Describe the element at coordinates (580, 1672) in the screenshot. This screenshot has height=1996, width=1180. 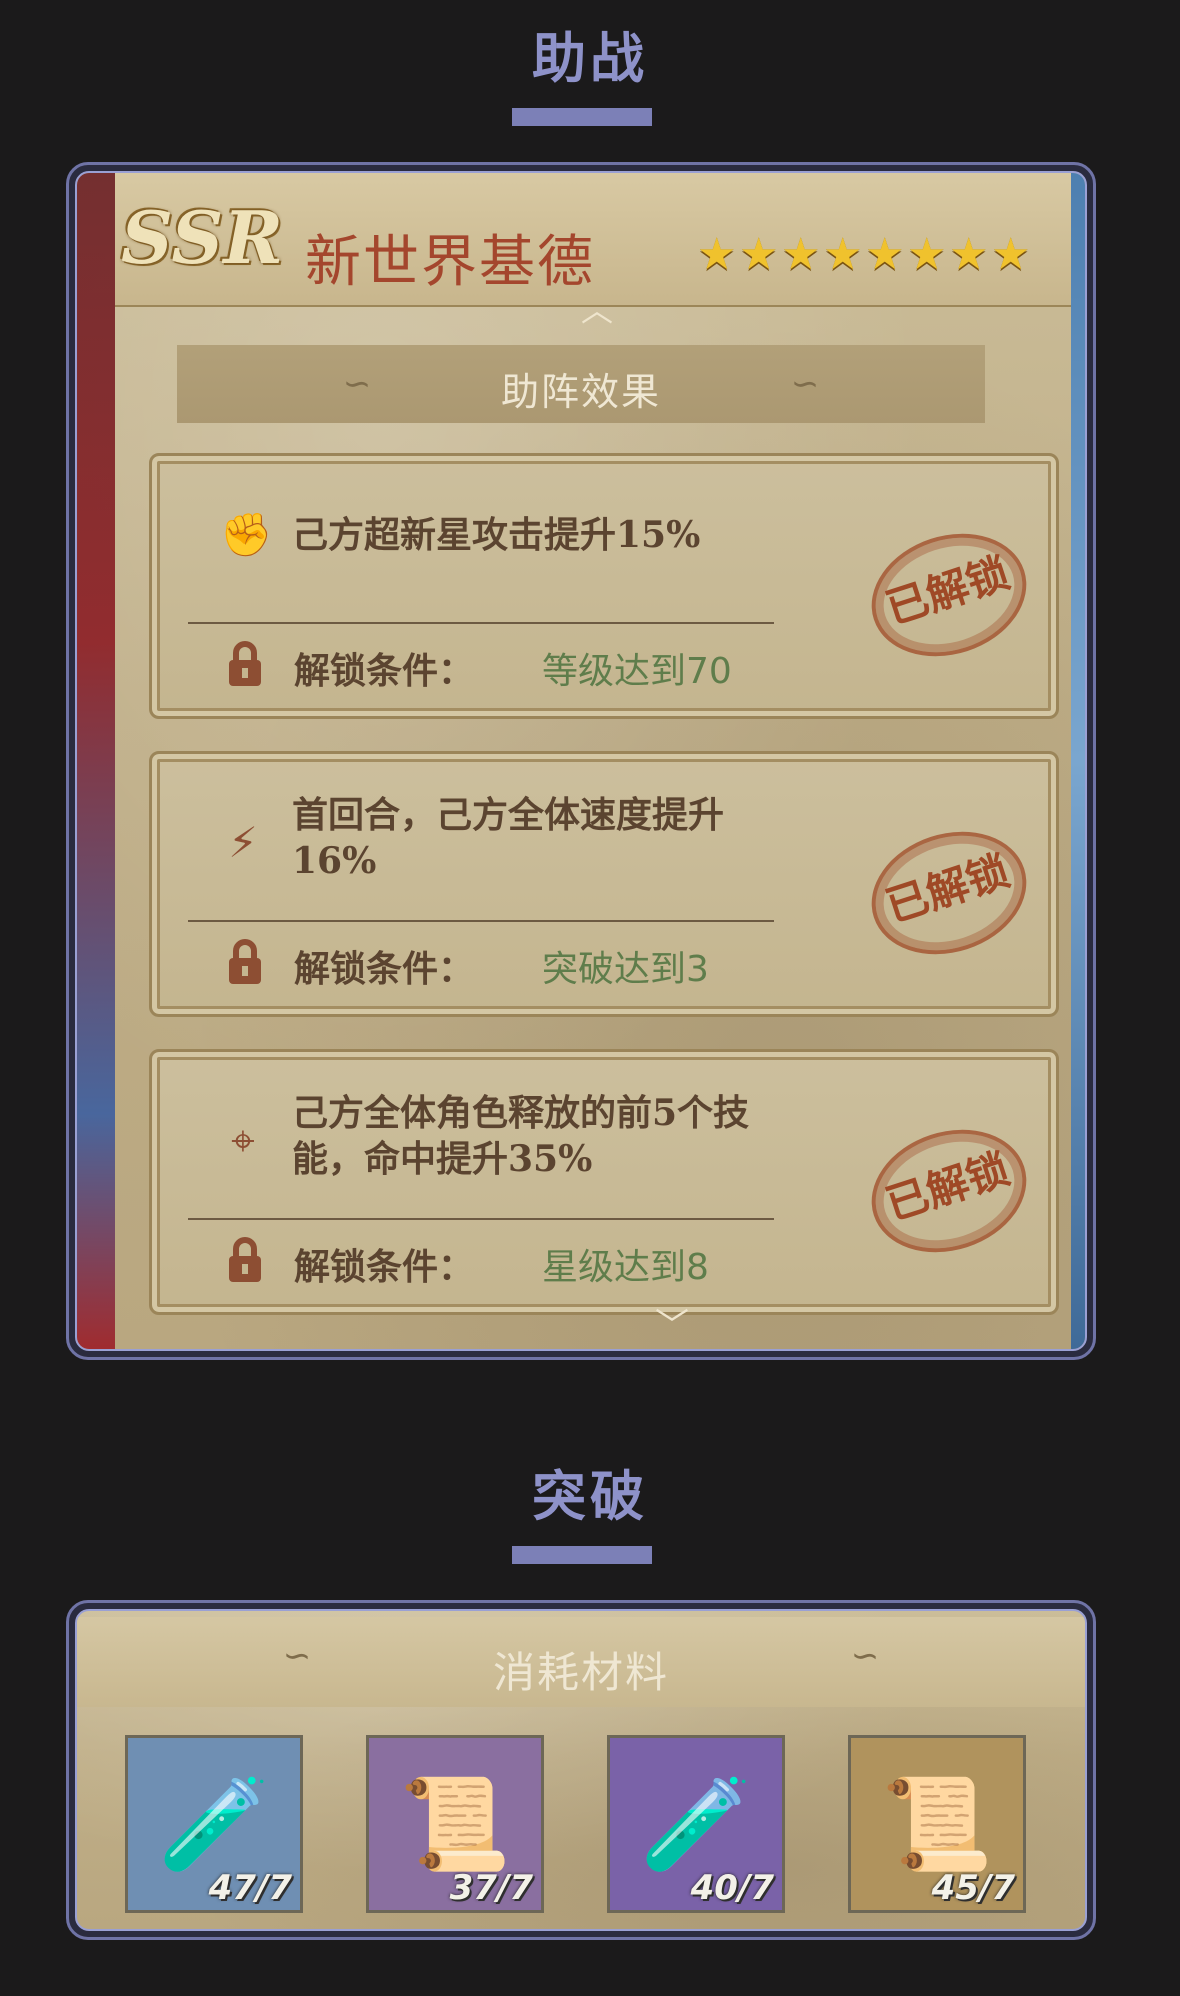
I see `materials-title: 消耗材料` at that location.